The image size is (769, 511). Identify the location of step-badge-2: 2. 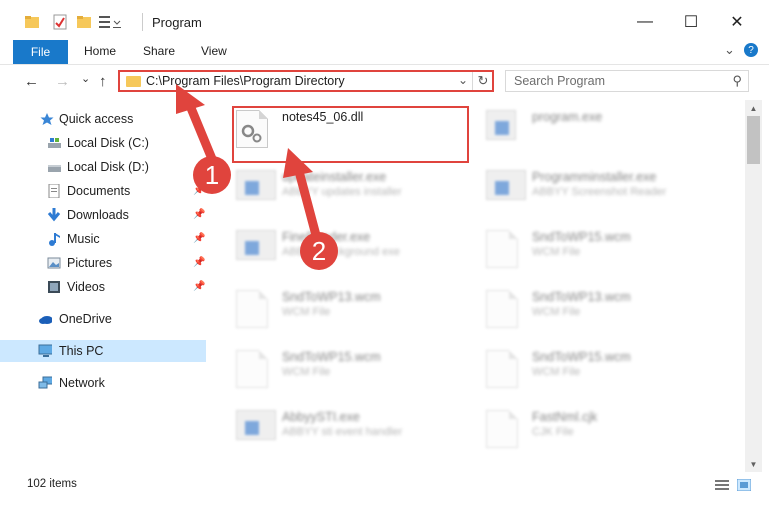
(319, 251).